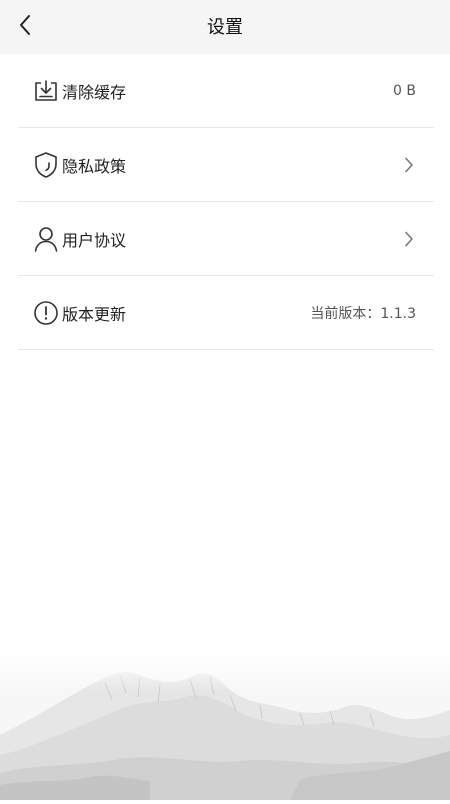 The image size is (450, 804). I want to click on clear-cache-label: 清除缓存, so click(94, 92).